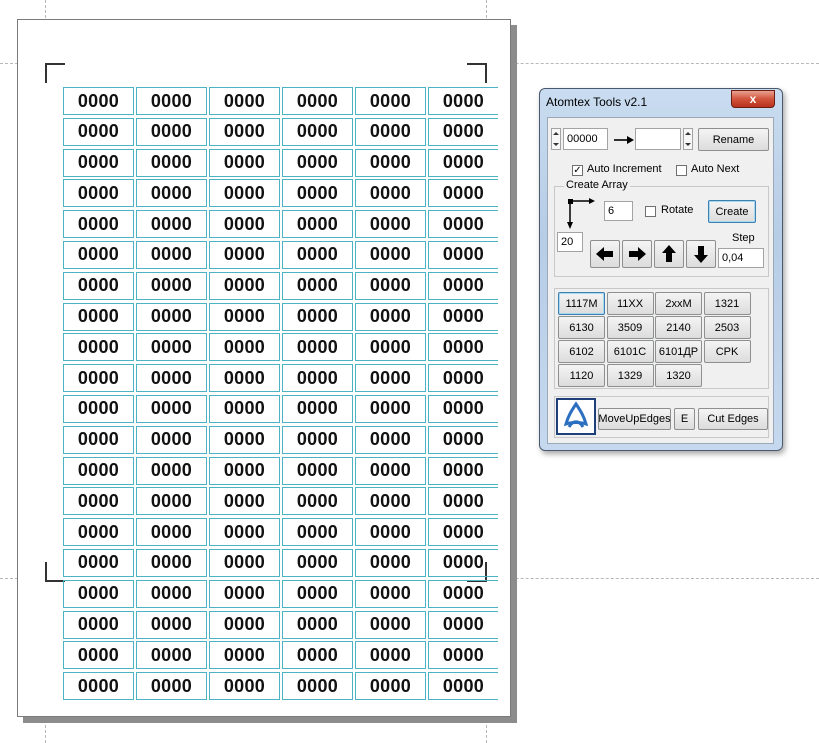 Image resolution: width=819 pixels, height=743 pixels. Describe the element at coordinates (684, 419) in the screenshot. I see `e-button: E` at that location.